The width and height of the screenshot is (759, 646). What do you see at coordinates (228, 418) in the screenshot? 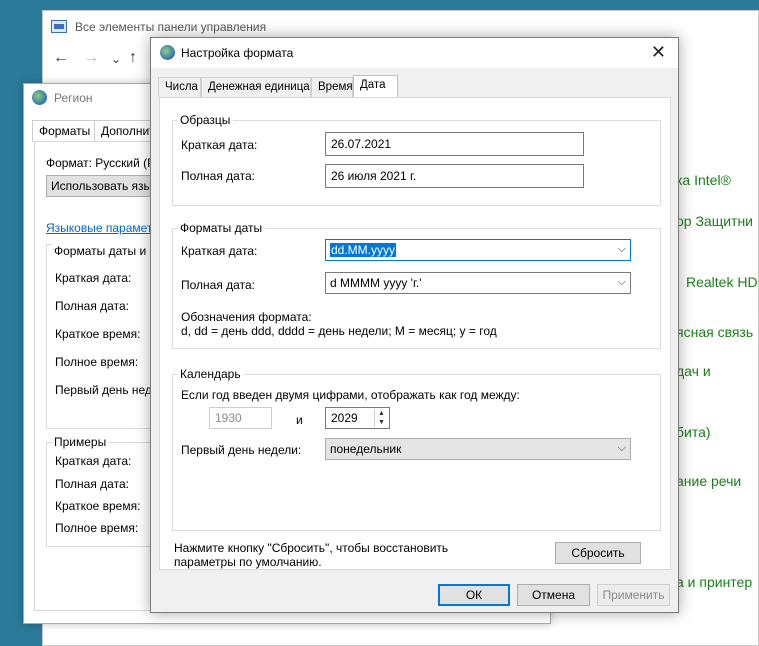
I see `year-from-value: 1930` at bounding box center [228, 418].